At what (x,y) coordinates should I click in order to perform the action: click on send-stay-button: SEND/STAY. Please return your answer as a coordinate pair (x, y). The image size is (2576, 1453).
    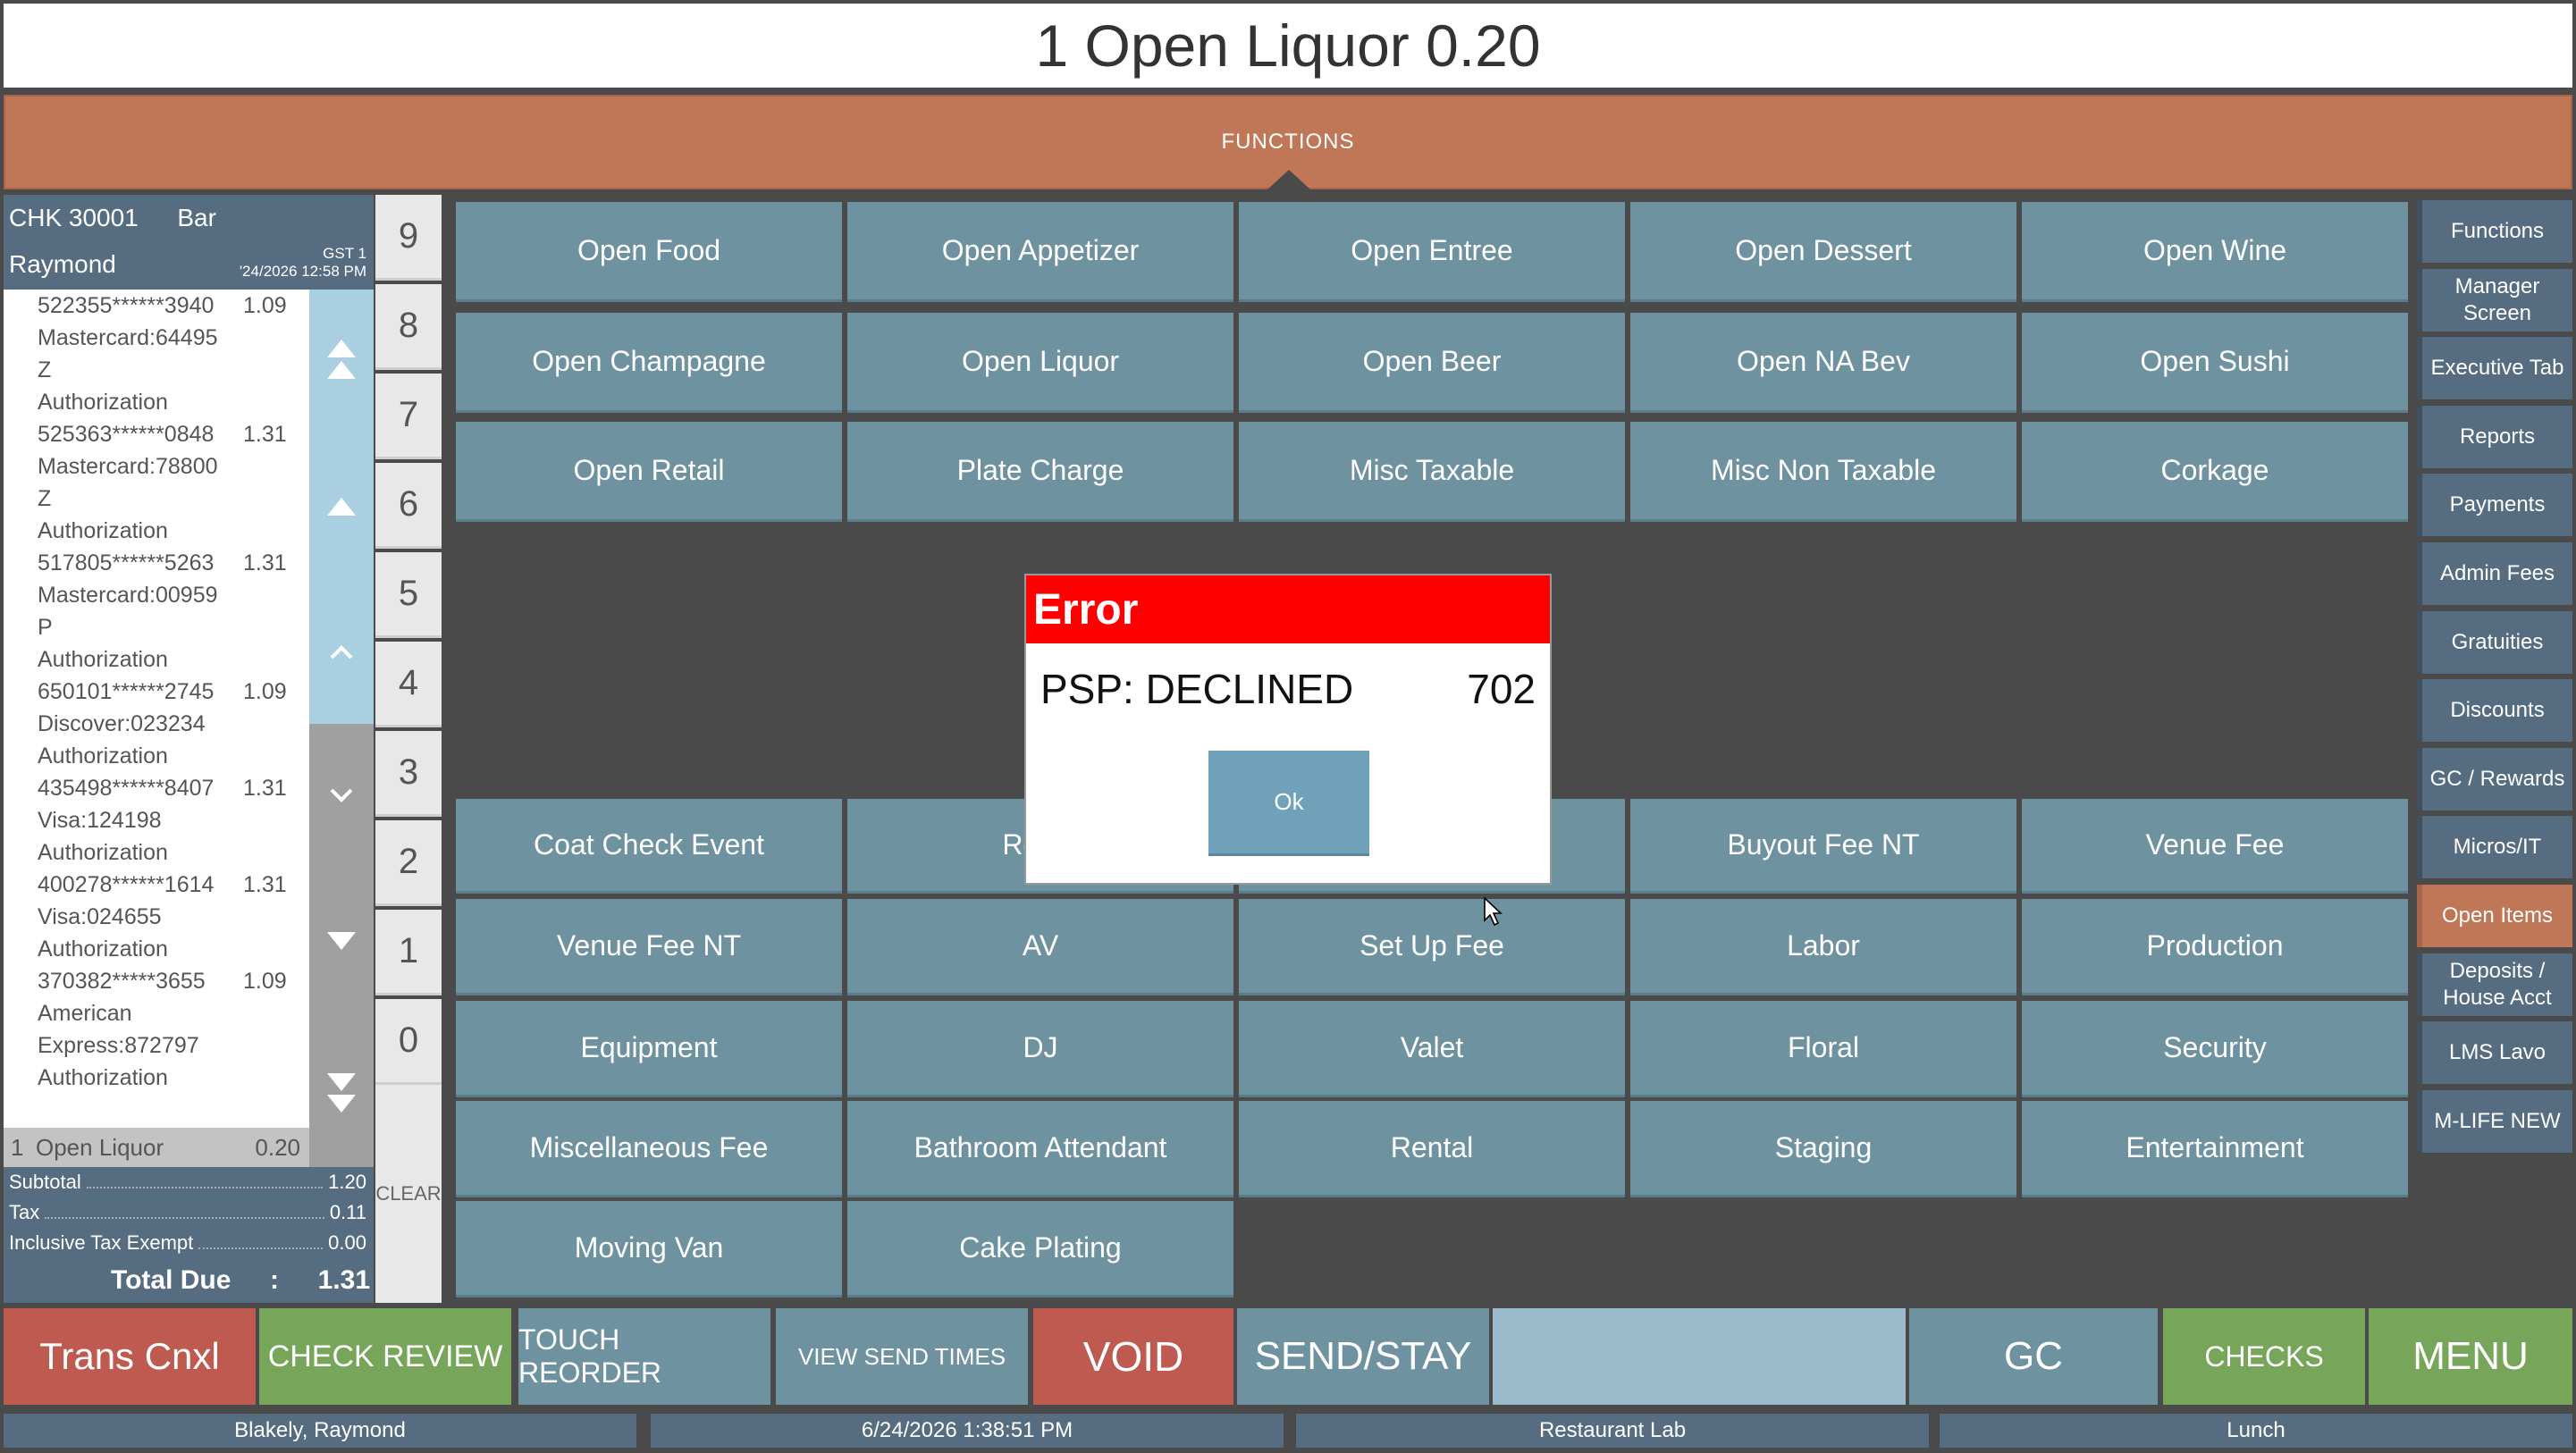
    Looking at the image, I should click on (1363, 1356).